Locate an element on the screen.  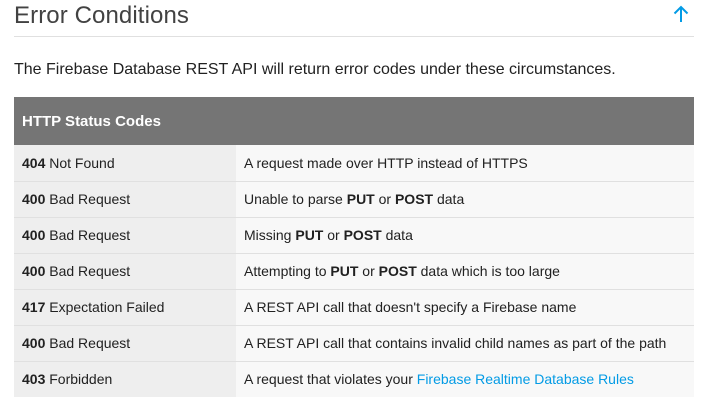
description-text: Missing is located at coordinates (270, 235).